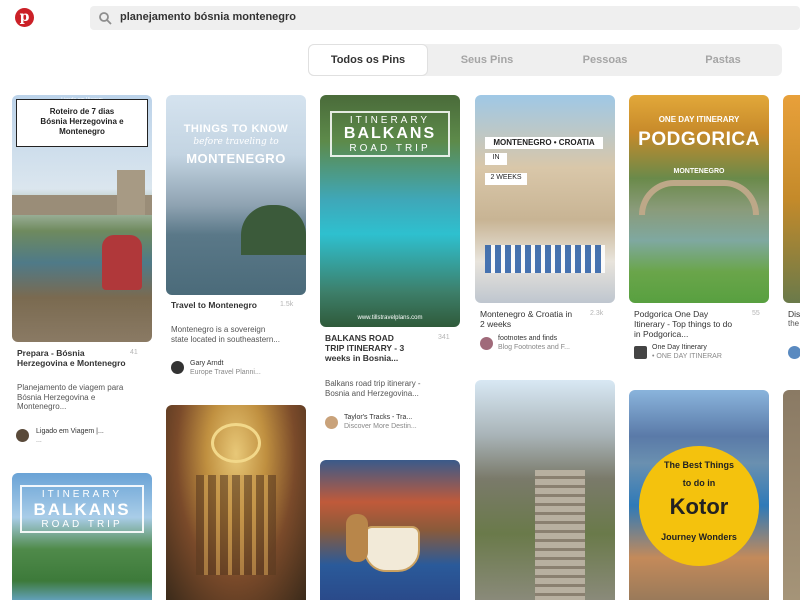 This screenshot has width=800, height=600. What do you see at coordinates (236, 129) in the screenshot?
I see `overlay-line-1: THINGS TO KNOW` at bounding box center [236, 129].